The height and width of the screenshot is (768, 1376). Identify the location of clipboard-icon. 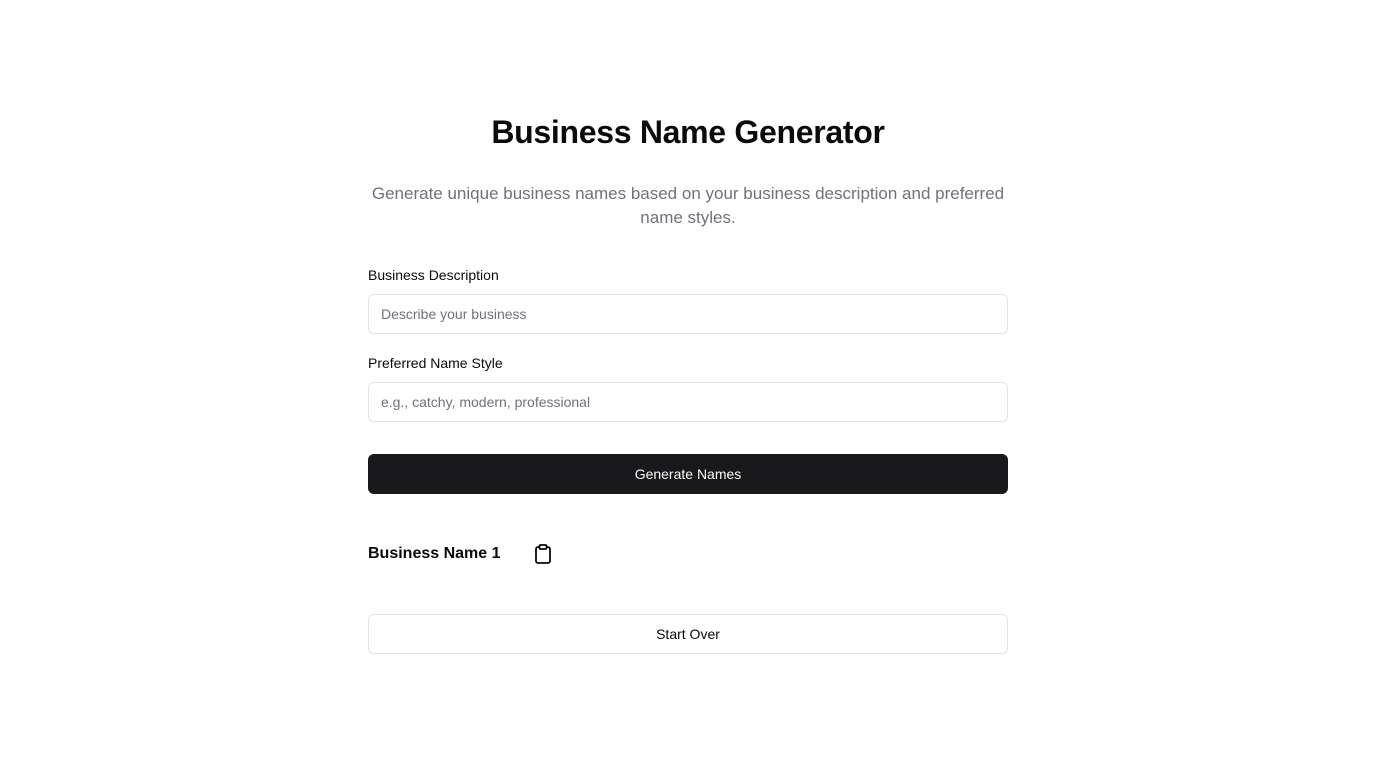
(543, 554).